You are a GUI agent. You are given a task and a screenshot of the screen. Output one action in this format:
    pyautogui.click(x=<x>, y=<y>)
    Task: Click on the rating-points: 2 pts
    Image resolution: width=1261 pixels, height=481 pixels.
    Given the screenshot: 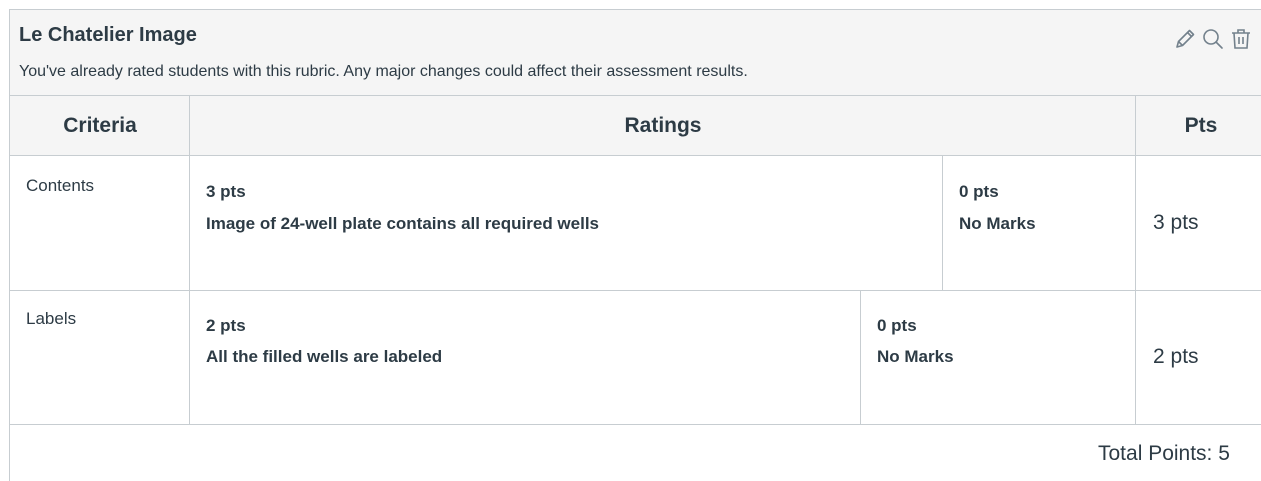 What is the action you would take?
    pyautogui.click(x=226, y=325)
    